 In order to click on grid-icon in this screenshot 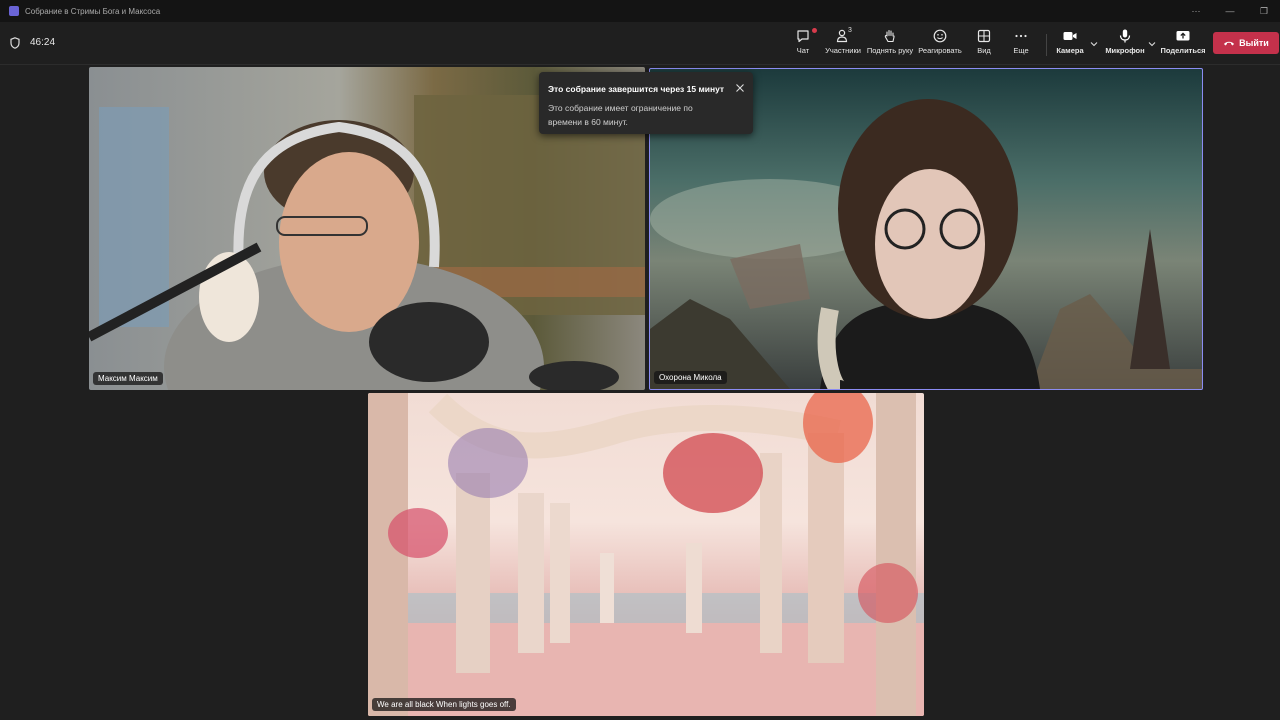, I will do `click(984, 36)`.